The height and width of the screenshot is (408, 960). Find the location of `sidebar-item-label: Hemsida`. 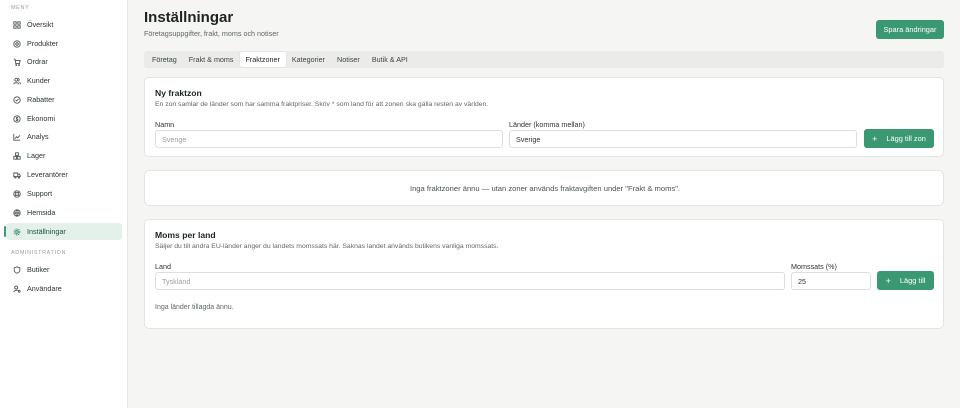

sidebar-item-label: Hemsida is located at coordinates (41, 212).